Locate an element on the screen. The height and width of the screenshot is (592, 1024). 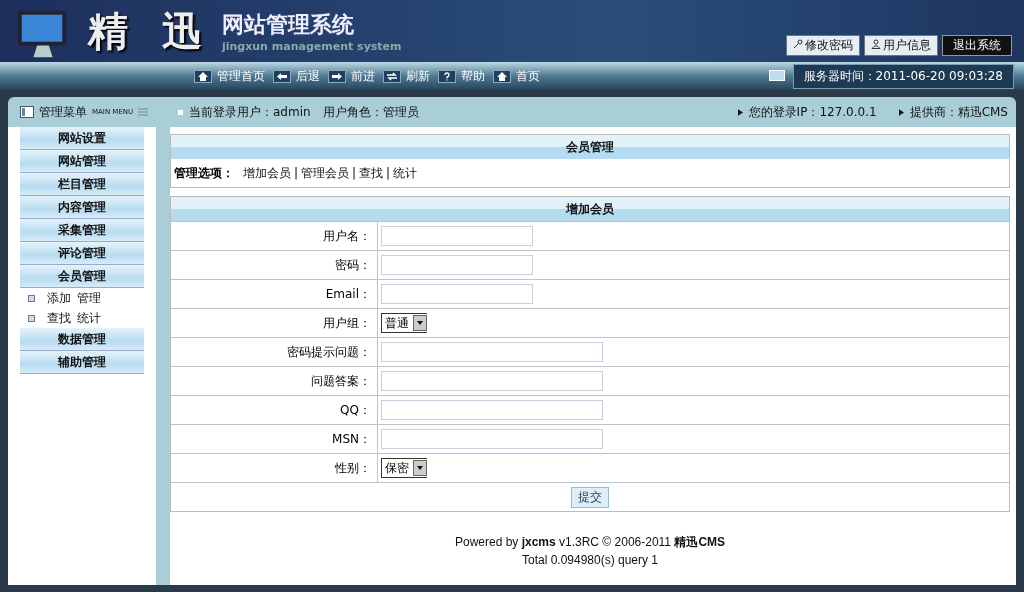
server-time: 服务器时间：2011-06-20 09:03:28 is located at coordinates (903, 76).